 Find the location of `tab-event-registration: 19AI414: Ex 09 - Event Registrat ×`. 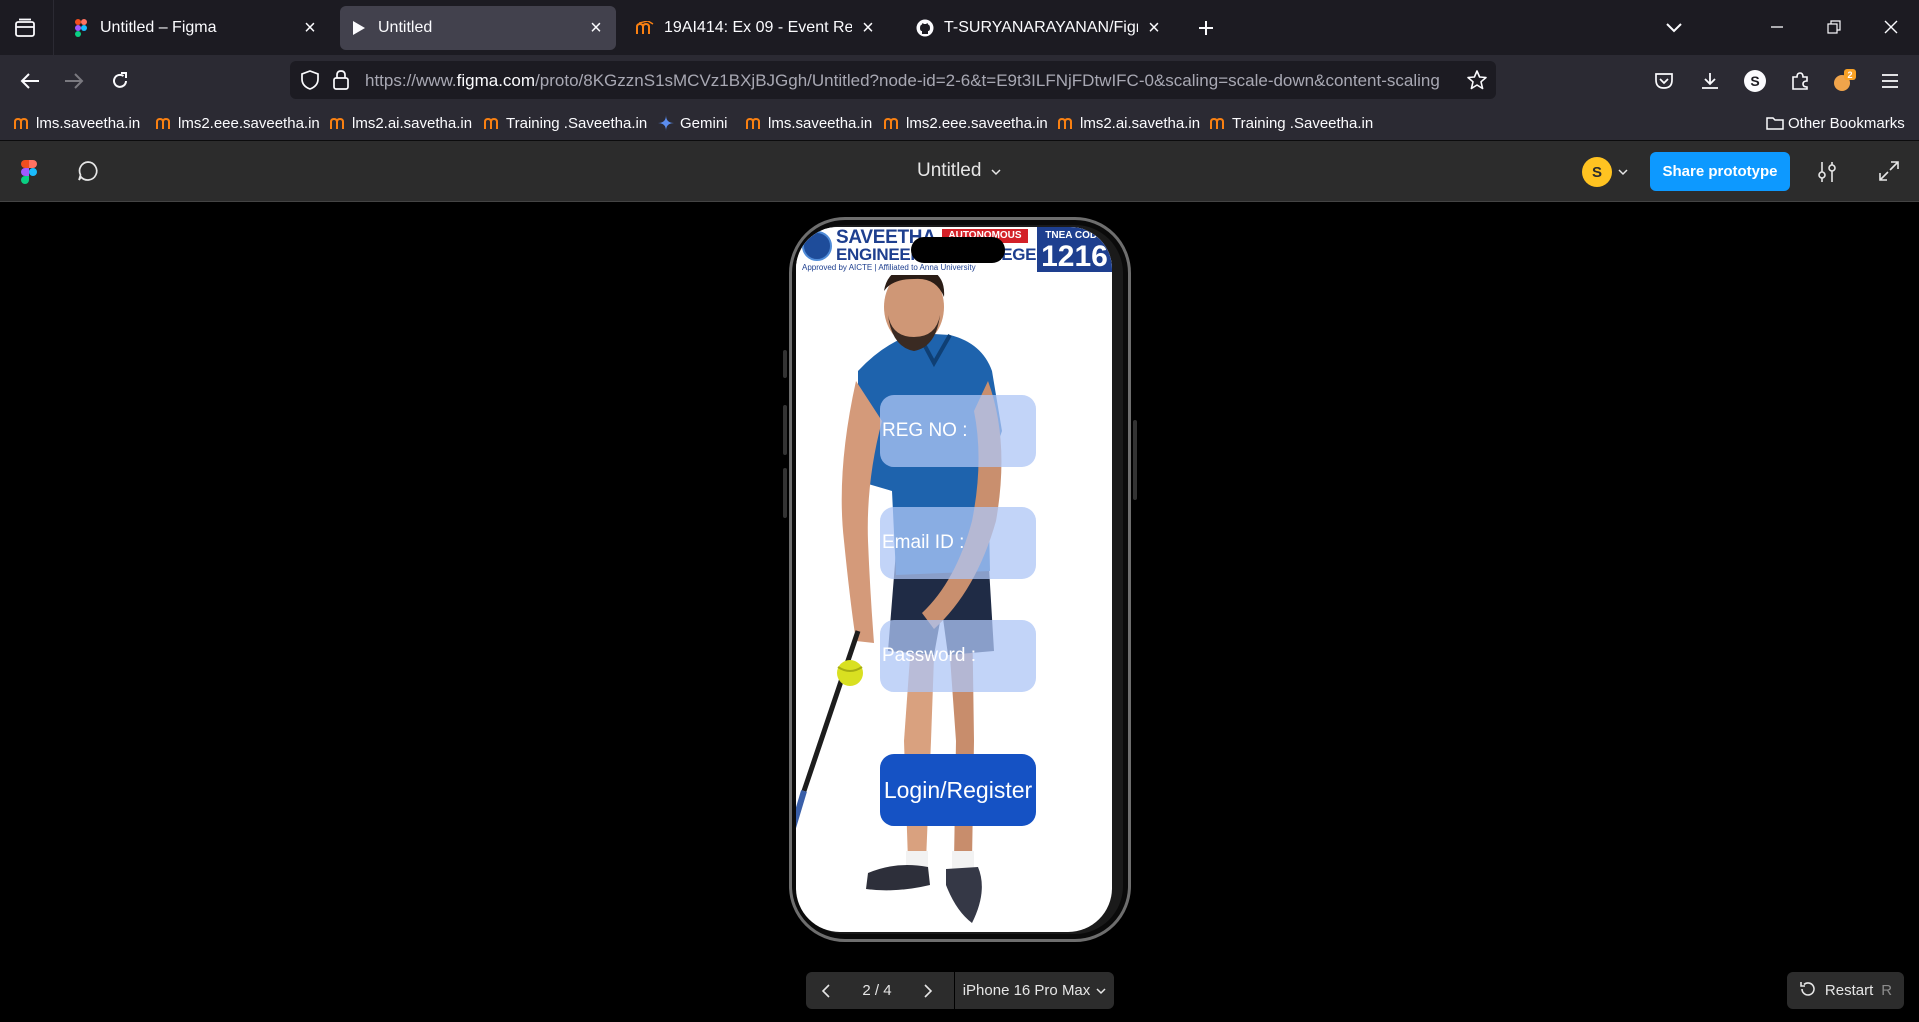

tab-event-registration: 19AI414: Ex 09 - Event Registrat × is located at coordinates (757, 28).